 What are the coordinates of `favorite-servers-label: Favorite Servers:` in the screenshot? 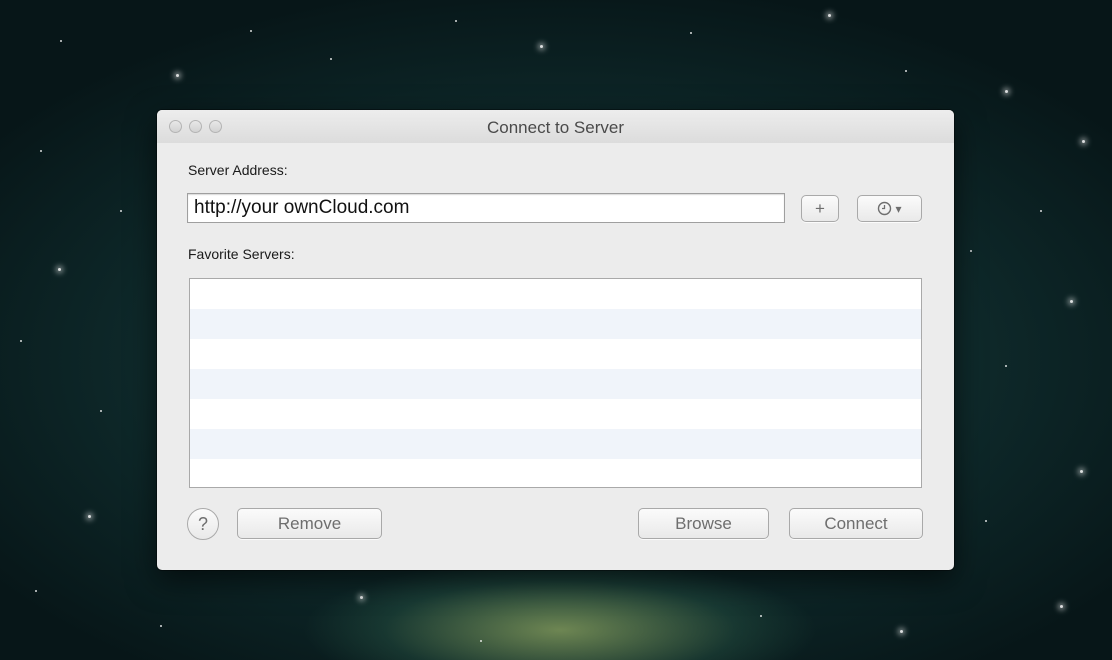 It's located at (241, 254).